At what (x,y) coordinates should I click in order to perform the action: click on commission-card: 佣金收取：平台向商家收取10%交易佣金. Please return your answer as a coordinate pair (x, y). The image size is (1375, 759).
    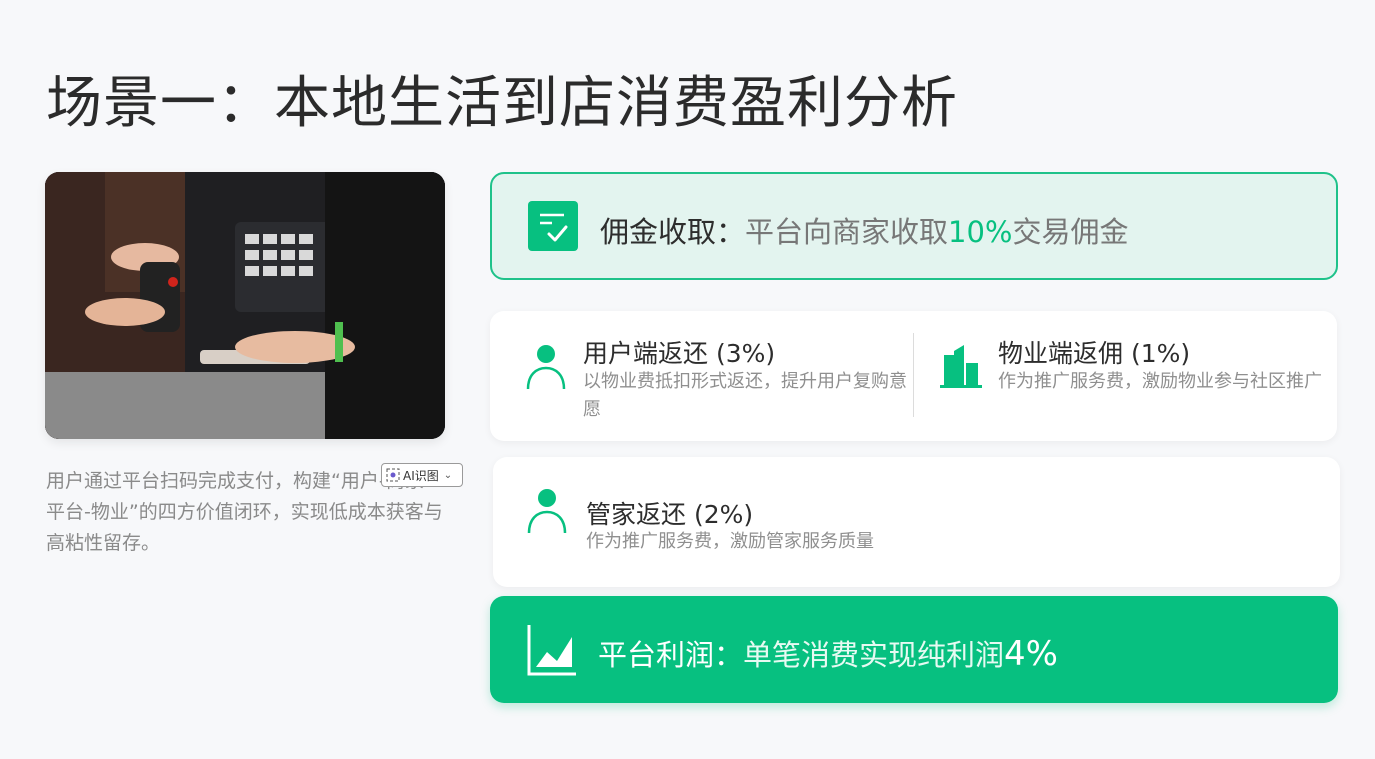
    Looking at the image, I should click on (914, 226).